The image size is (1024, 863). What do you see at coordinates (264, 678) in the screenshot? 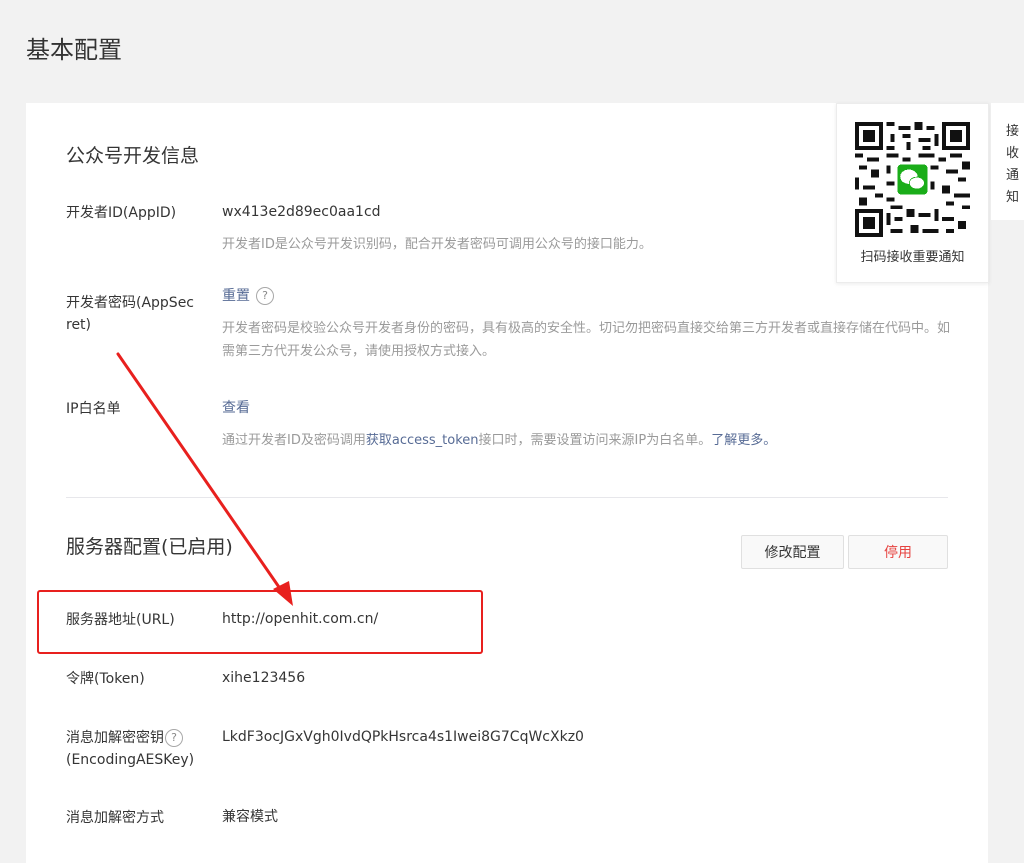
I see `token-value: xihe123456` at bounding box center [264, 678].